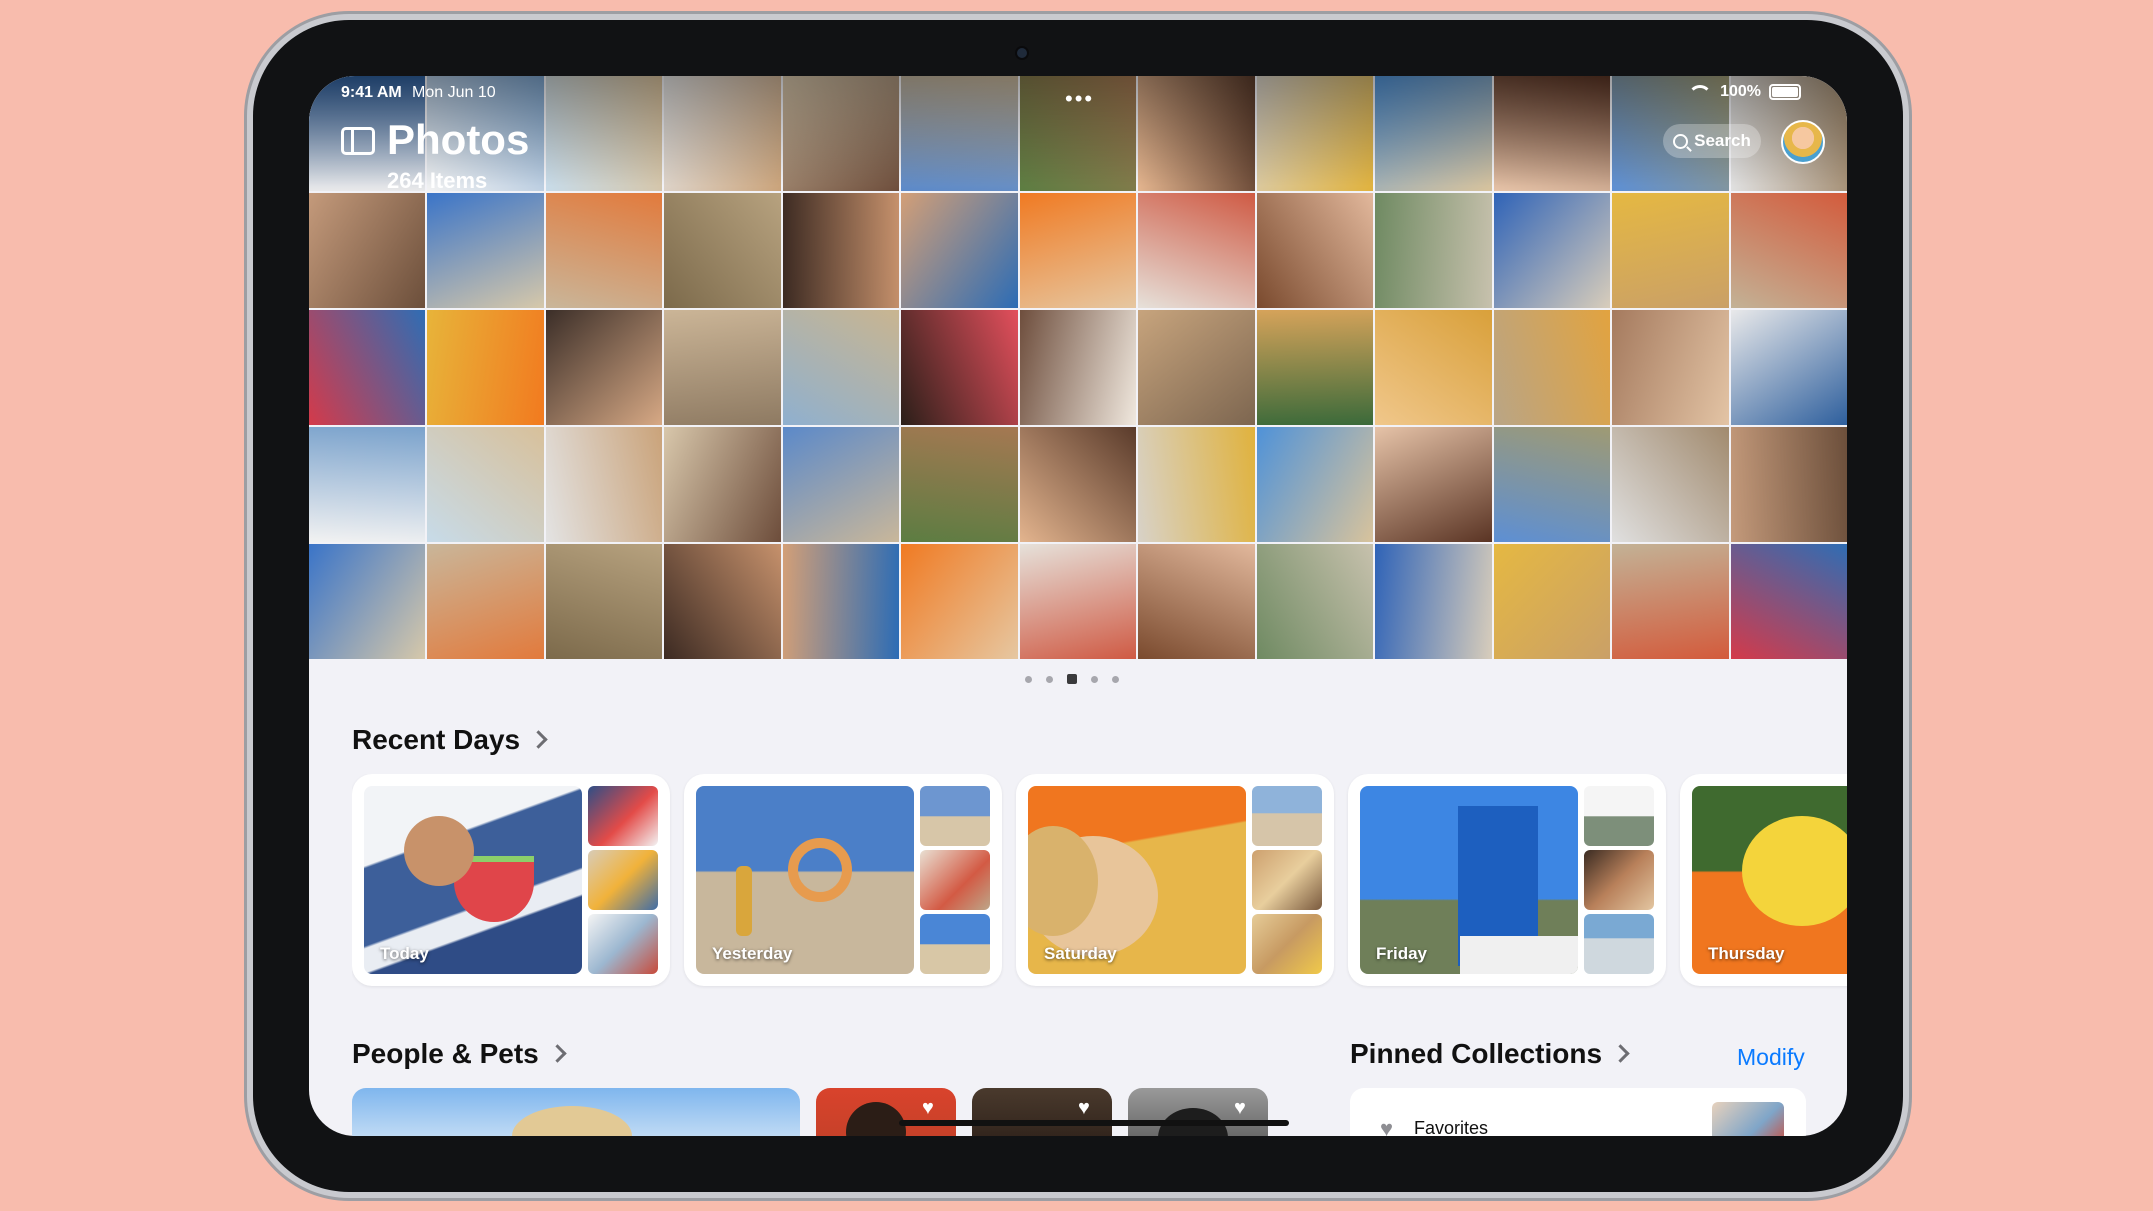 The width and height of the screenshot is (2153, 1211). Describe the element at coordinates (1771, 1057) in the screenshot. I see `modify-button: Modify` at that location.